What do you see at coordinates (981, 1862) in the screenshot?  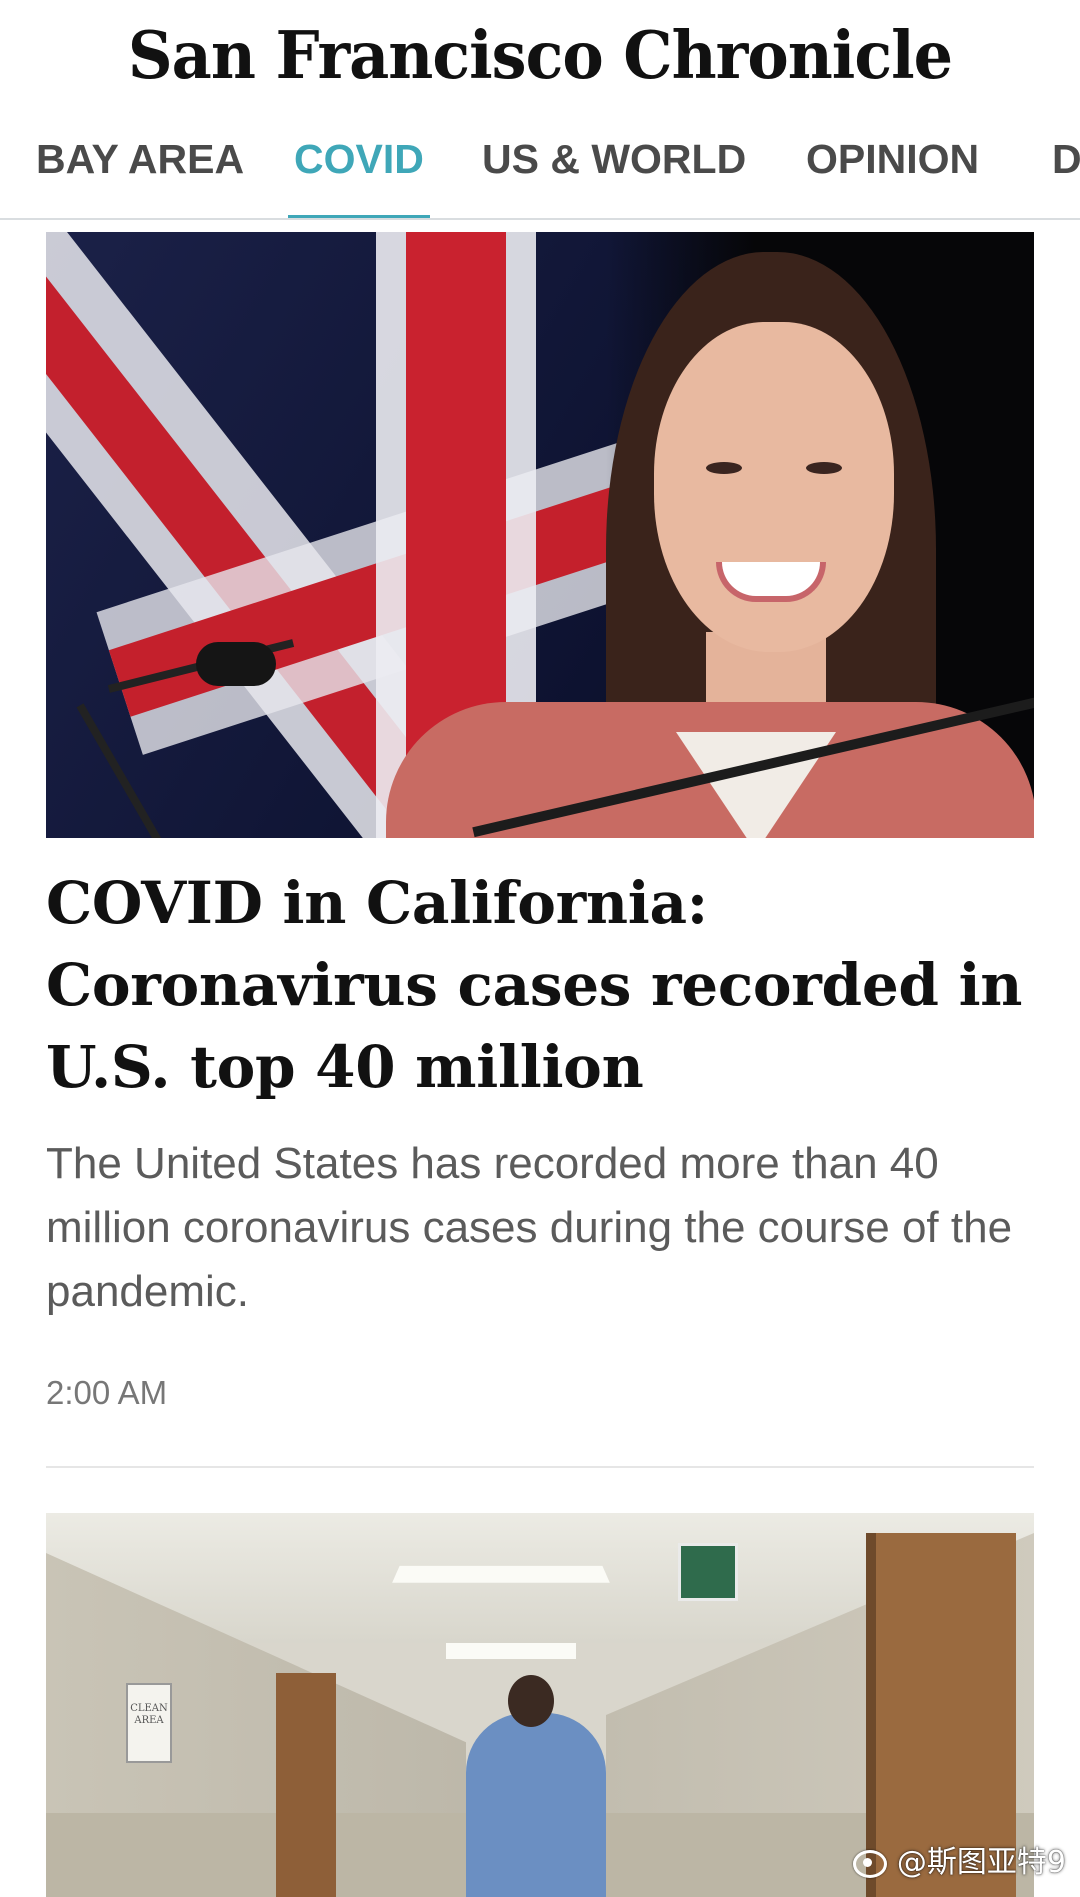 I see `watermark-text: @斯图亚特9` at bounding box center [981, 1862].